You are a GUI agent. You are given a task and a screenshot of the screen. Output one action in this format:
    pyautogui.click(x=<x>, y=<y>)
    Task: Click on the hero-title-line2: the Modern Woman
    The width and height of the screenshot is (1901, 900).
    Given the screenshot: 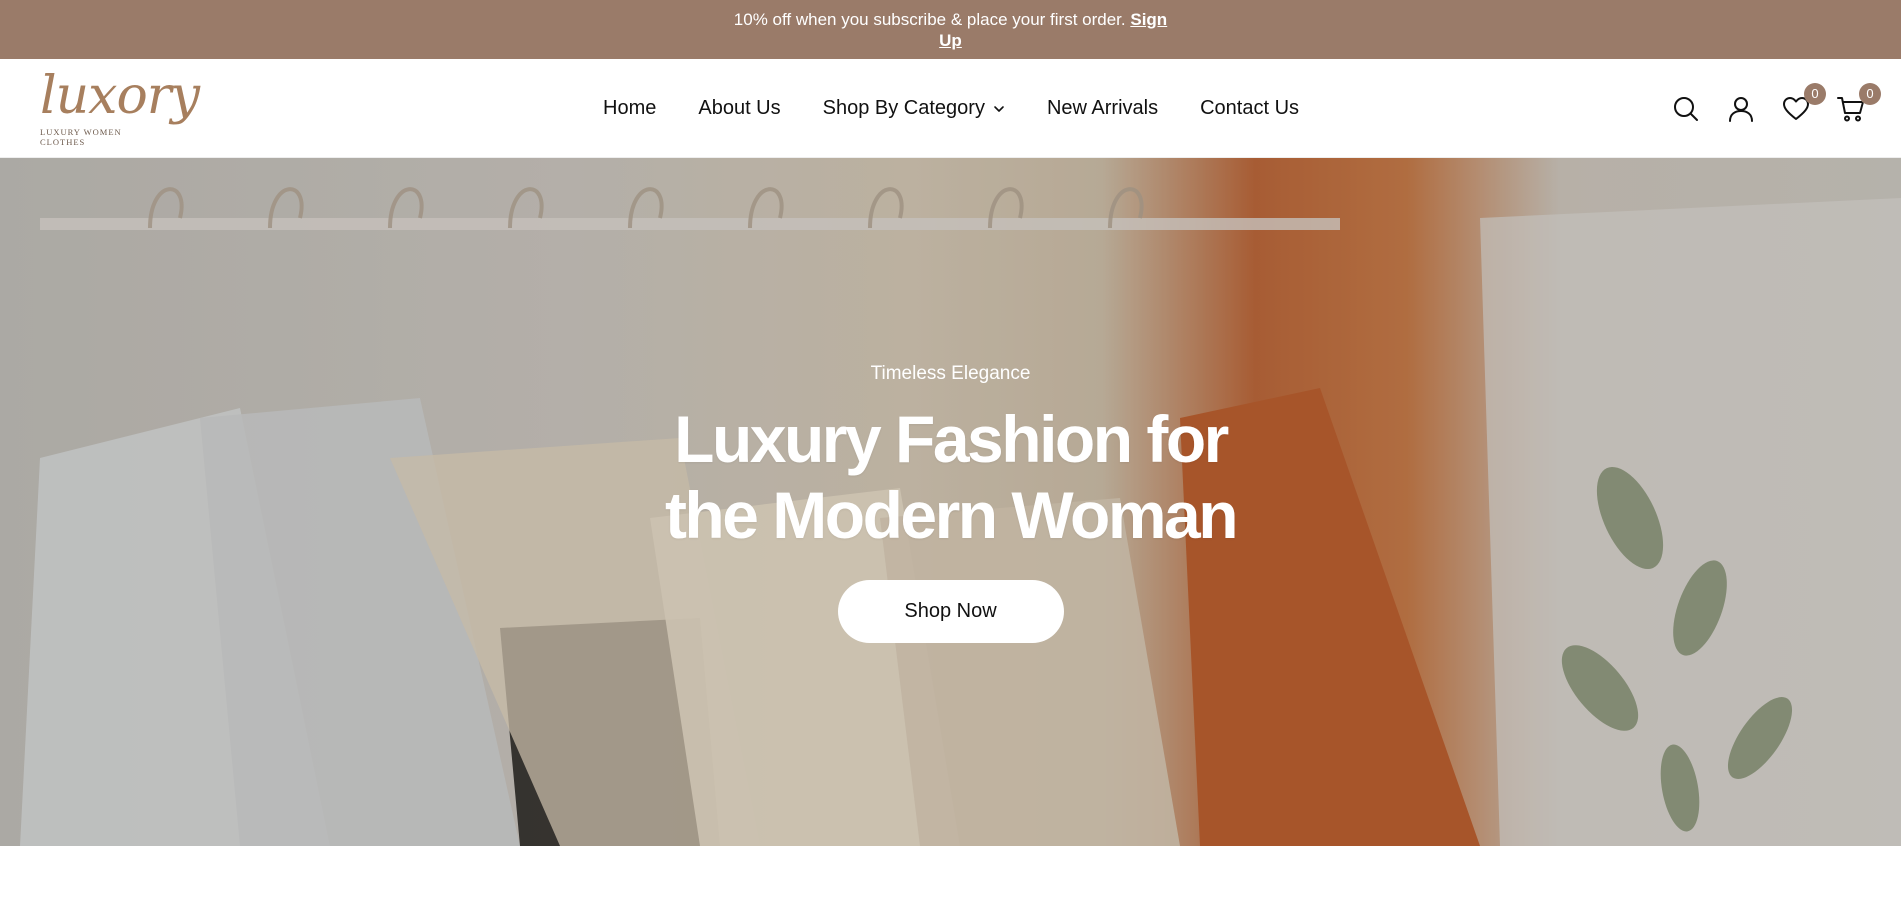 What is the action you would take?
    pyautogui.click(x=951, y=515)
    